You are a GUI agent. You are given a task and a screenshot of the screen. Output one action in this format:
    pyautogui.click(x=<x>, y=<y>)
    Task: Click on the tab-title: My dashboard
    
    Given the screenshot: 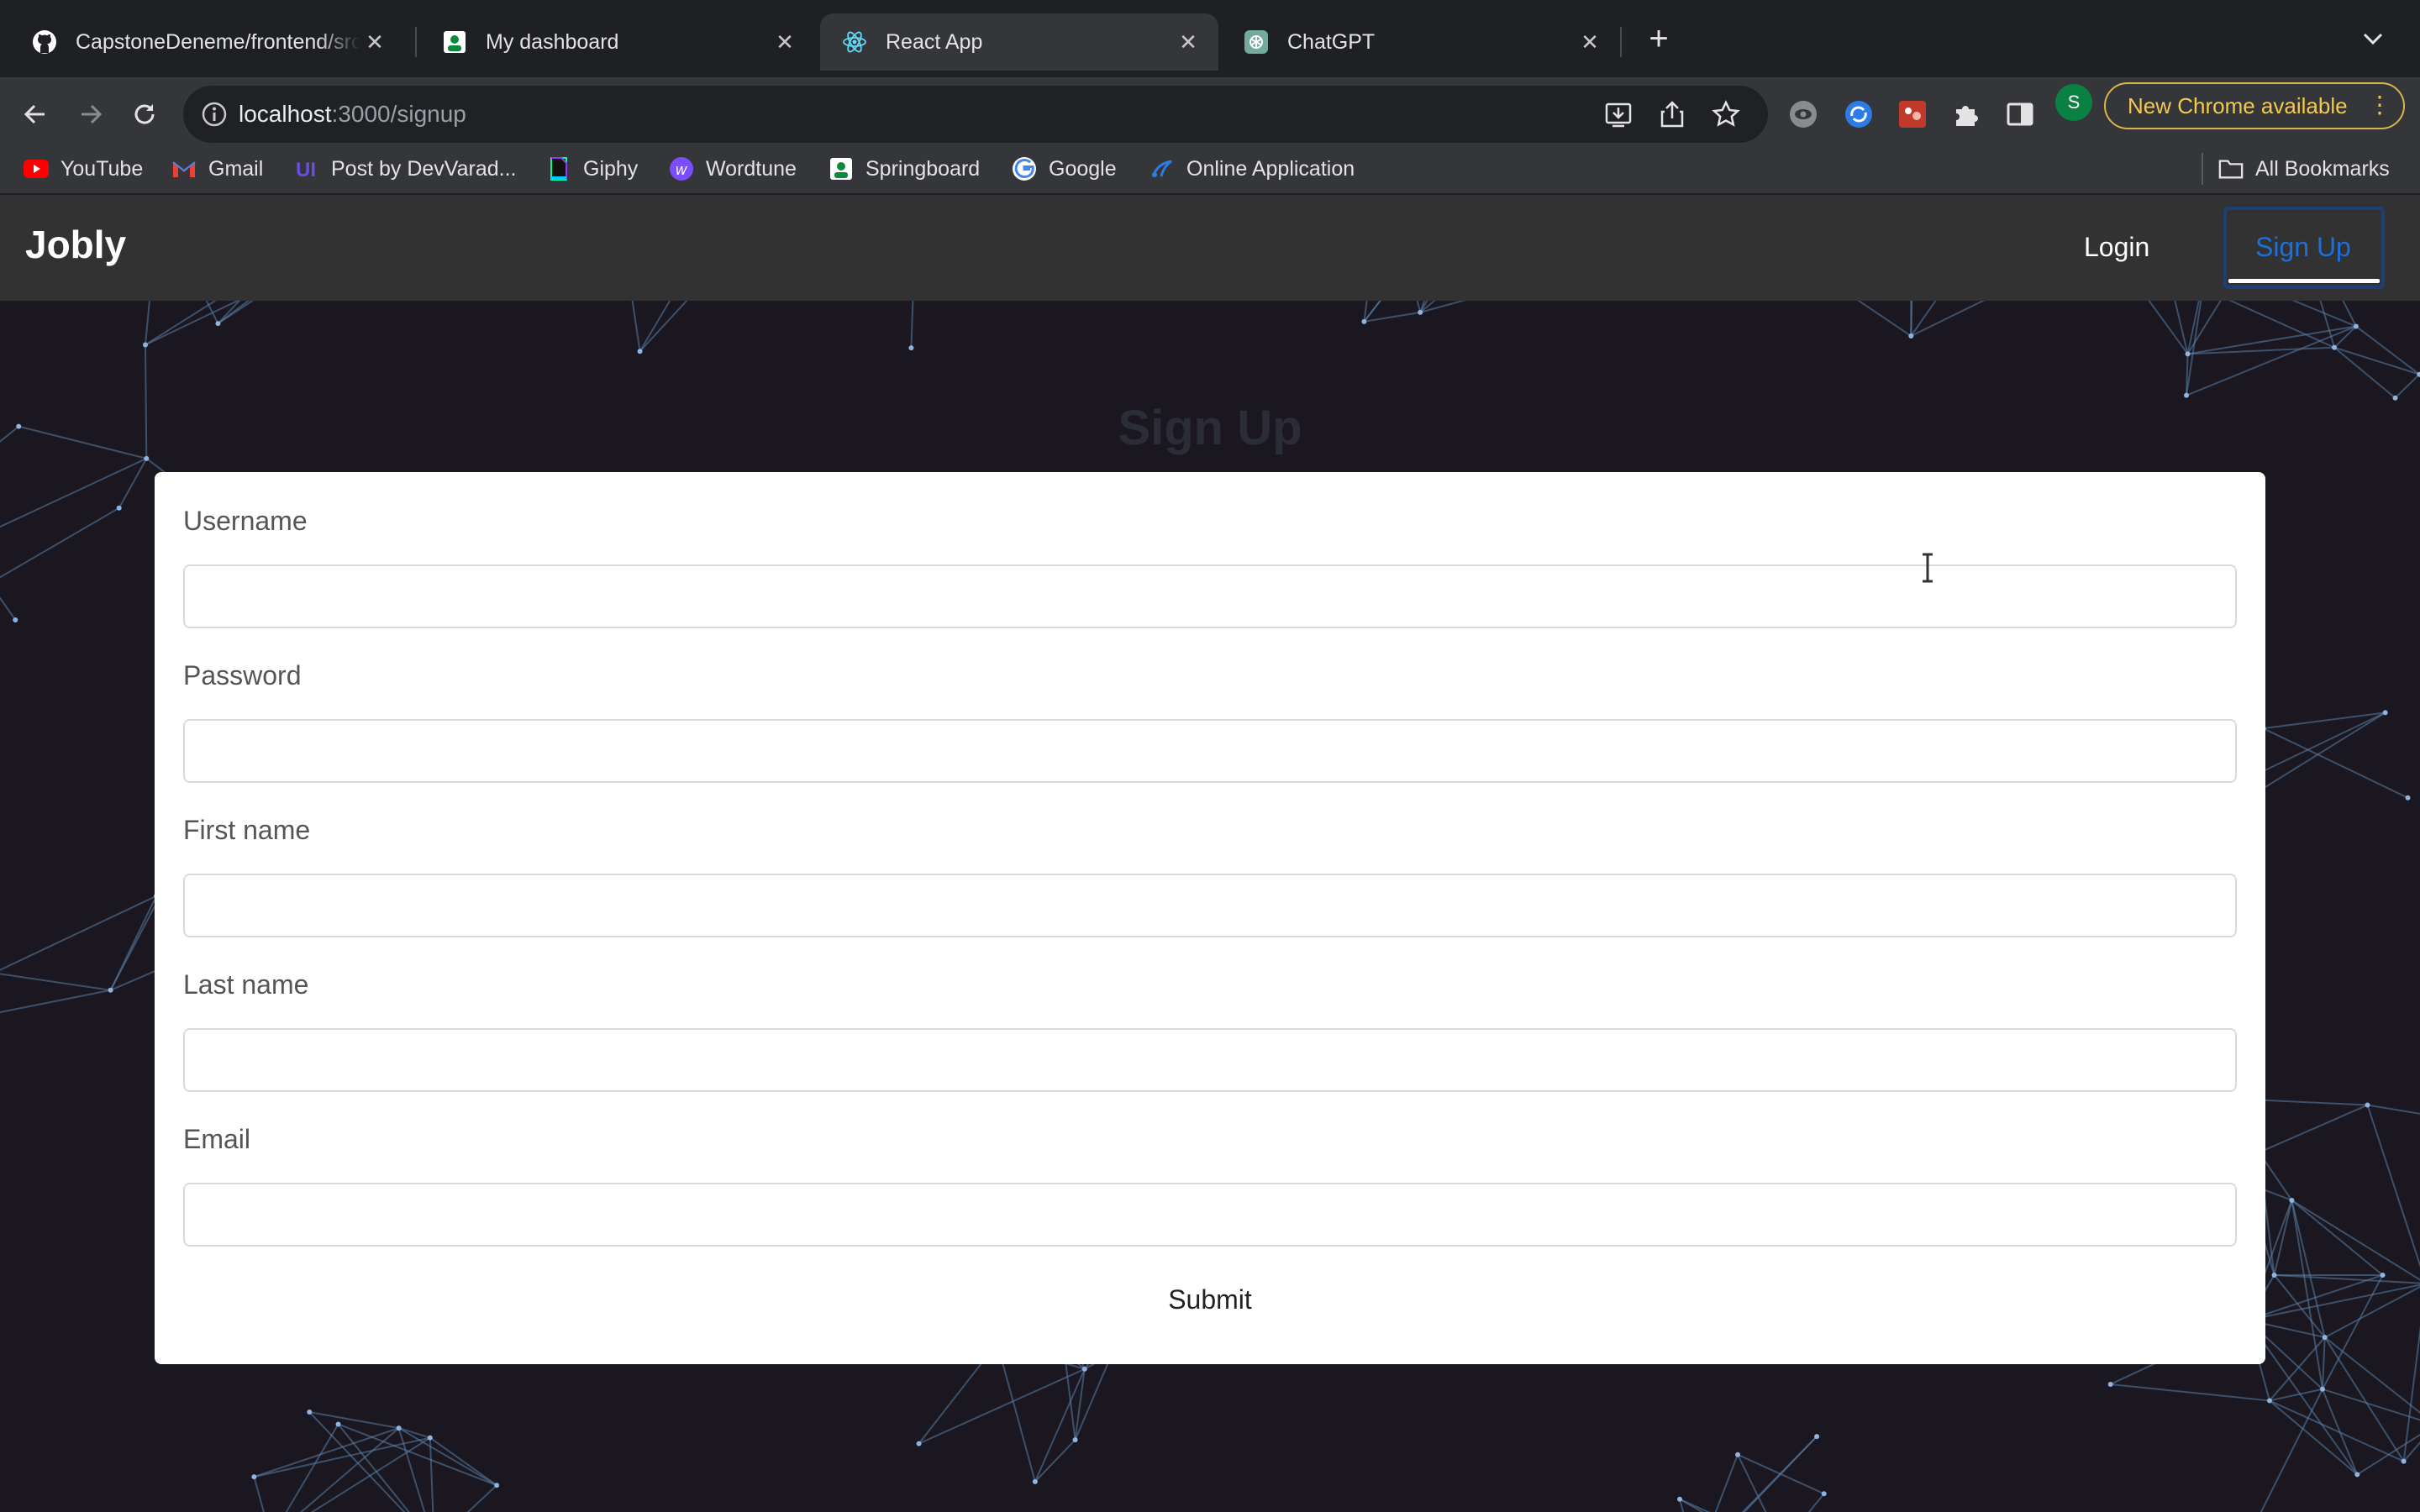 What is the action you would take?
    pyautogui.click(x=552, y=41)
    